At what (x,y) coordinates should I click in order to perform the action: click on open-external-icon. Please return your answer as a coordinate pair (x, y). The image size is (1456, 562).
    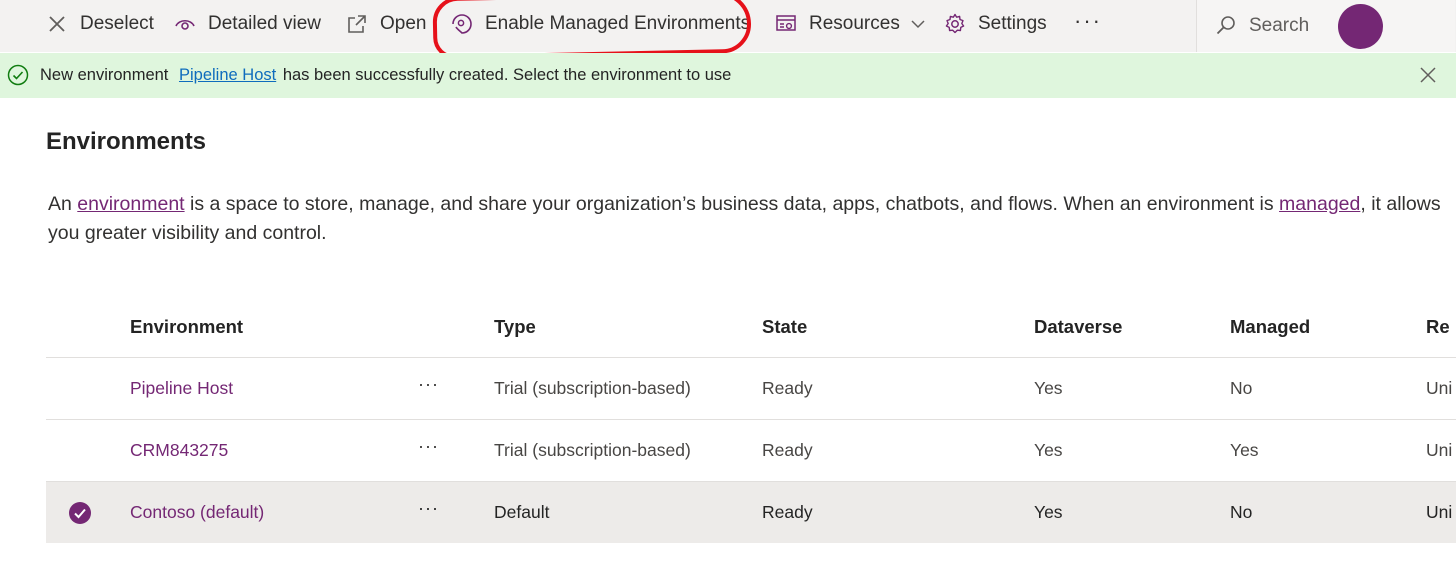
    Looking at the image, I should click on (357, 24).